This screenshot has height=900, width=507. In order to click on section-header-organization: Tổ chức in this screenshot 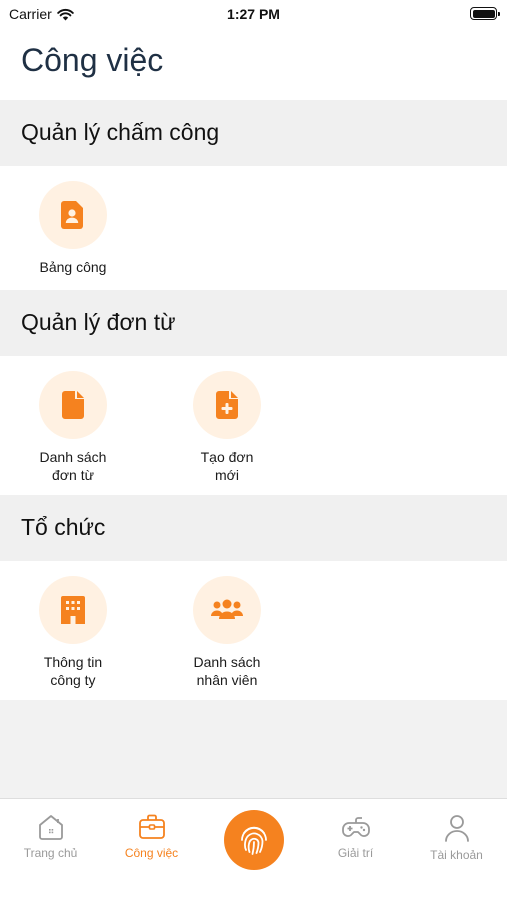, I will do `click(253, 528)`.